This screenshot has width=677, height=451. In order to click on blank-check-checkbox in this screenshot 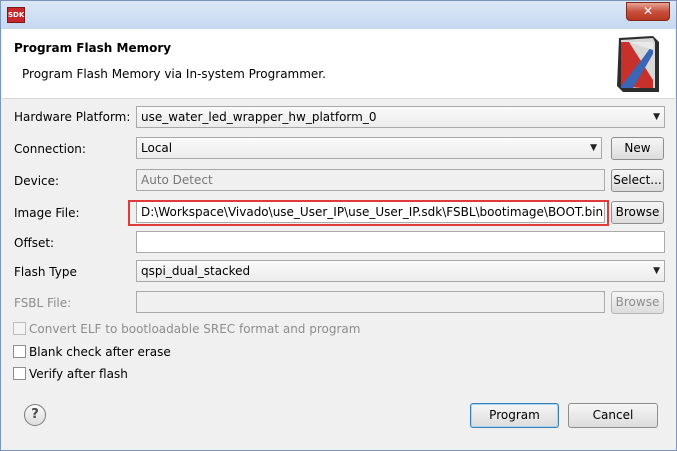, I will do `click(19, 351)`.